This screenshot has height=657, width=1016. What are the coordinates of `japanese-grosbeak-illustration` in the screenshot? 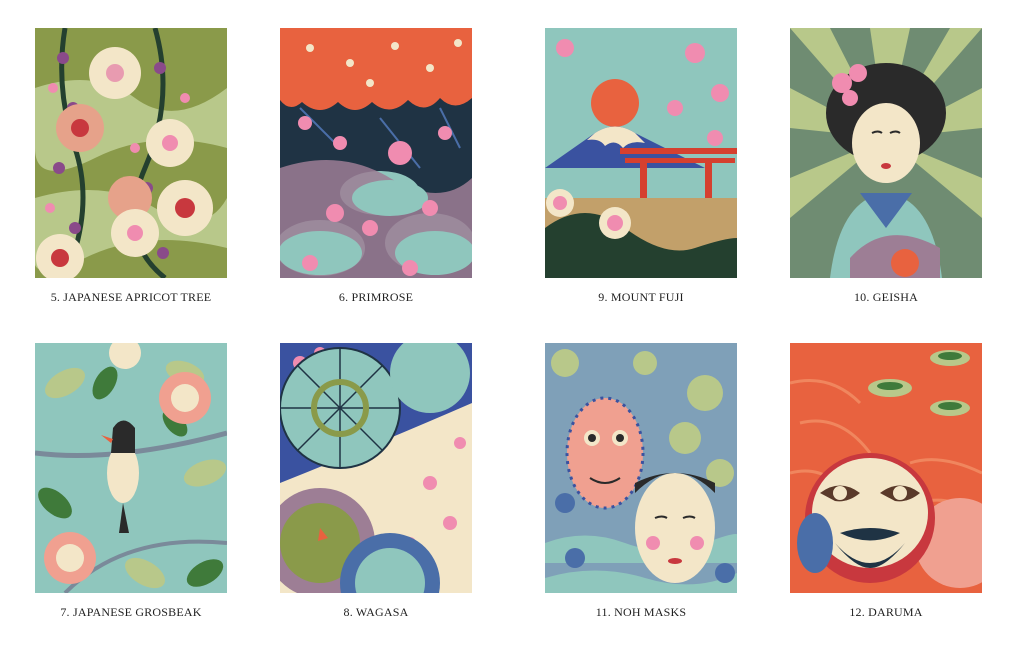 It's located at (131, 468).